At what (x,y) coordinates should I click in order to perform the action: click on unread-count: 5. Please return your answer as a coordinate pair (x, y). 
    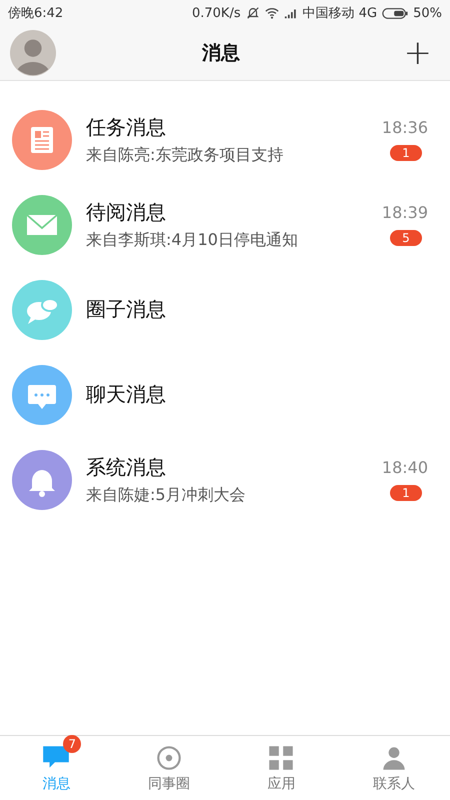
    Looking at the image, I should click on (406, 238).